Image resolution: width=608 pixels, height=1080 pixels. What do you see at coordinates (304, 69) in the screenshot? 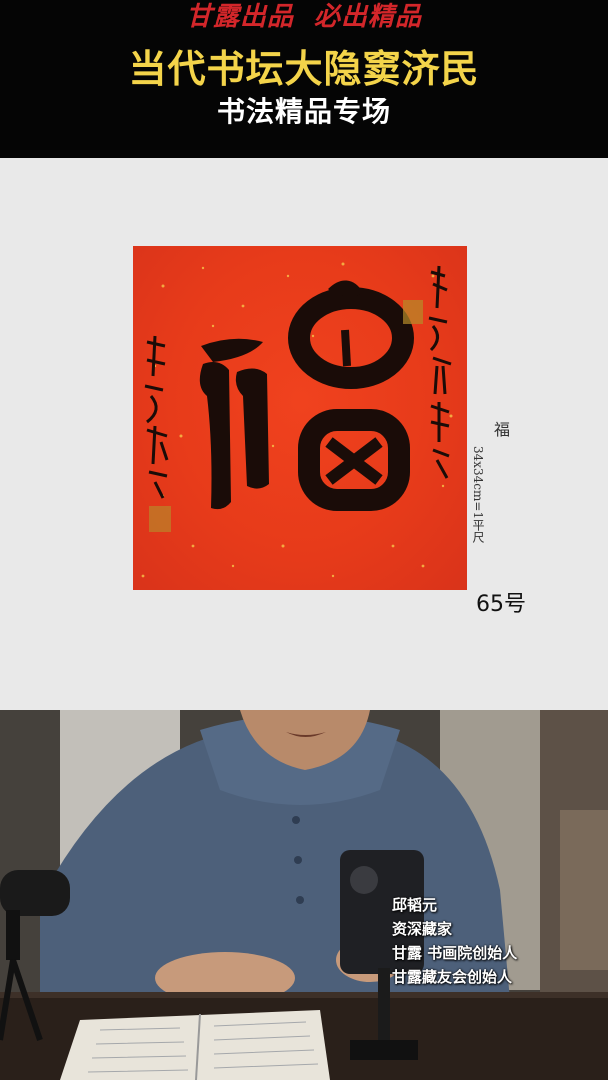
I see `header-title: 当代书坛大隐窦济民` at bounding box center [304, 69].